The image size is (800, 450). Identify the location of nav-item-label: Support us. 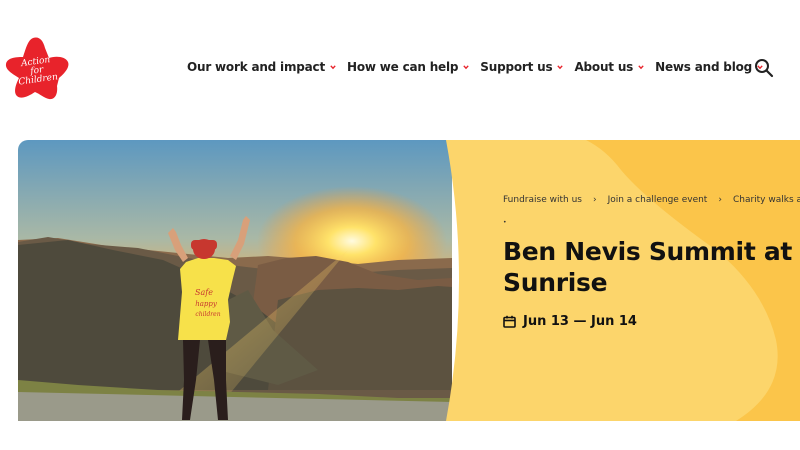
(516, 67).